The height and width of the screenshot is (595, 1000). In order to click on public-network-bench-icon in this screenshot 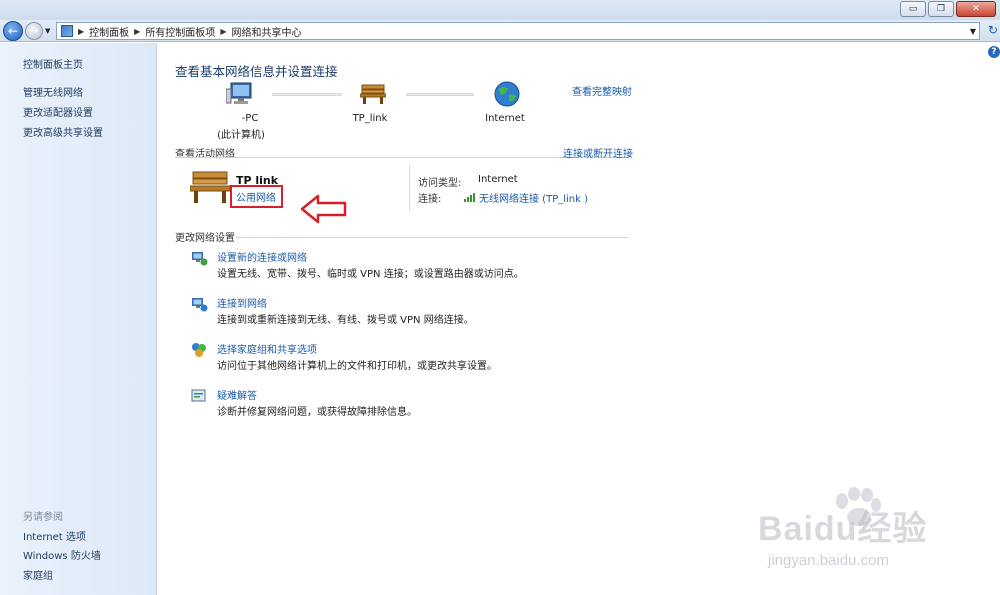, I will do `click(210, 187)`.